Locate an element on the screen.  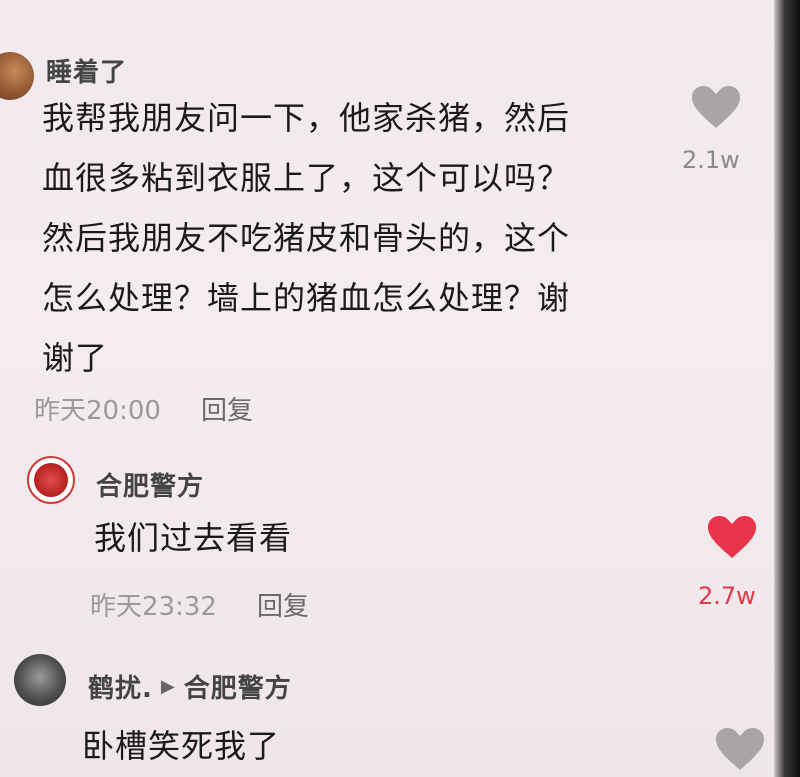
reply-username: 鹤扰. is located at coordinates (120, 686).